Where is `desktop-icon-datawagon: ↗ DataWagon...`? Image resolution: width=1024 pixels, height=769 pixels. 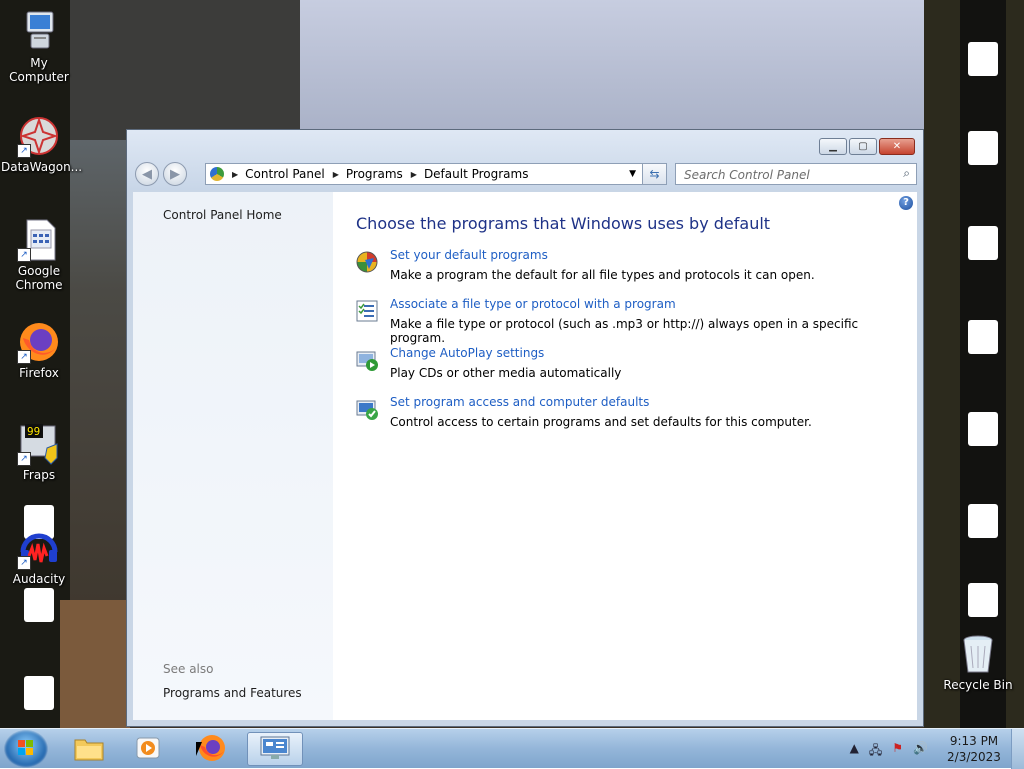 desktop-icon-datawagon: ↗ DataWagon... is located at coordinates (41, 144).